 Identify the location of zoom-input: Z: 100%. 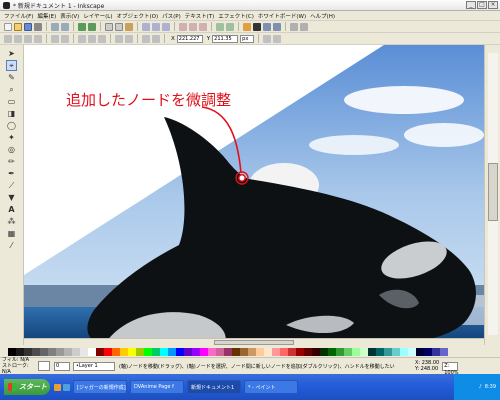
(450, 368).